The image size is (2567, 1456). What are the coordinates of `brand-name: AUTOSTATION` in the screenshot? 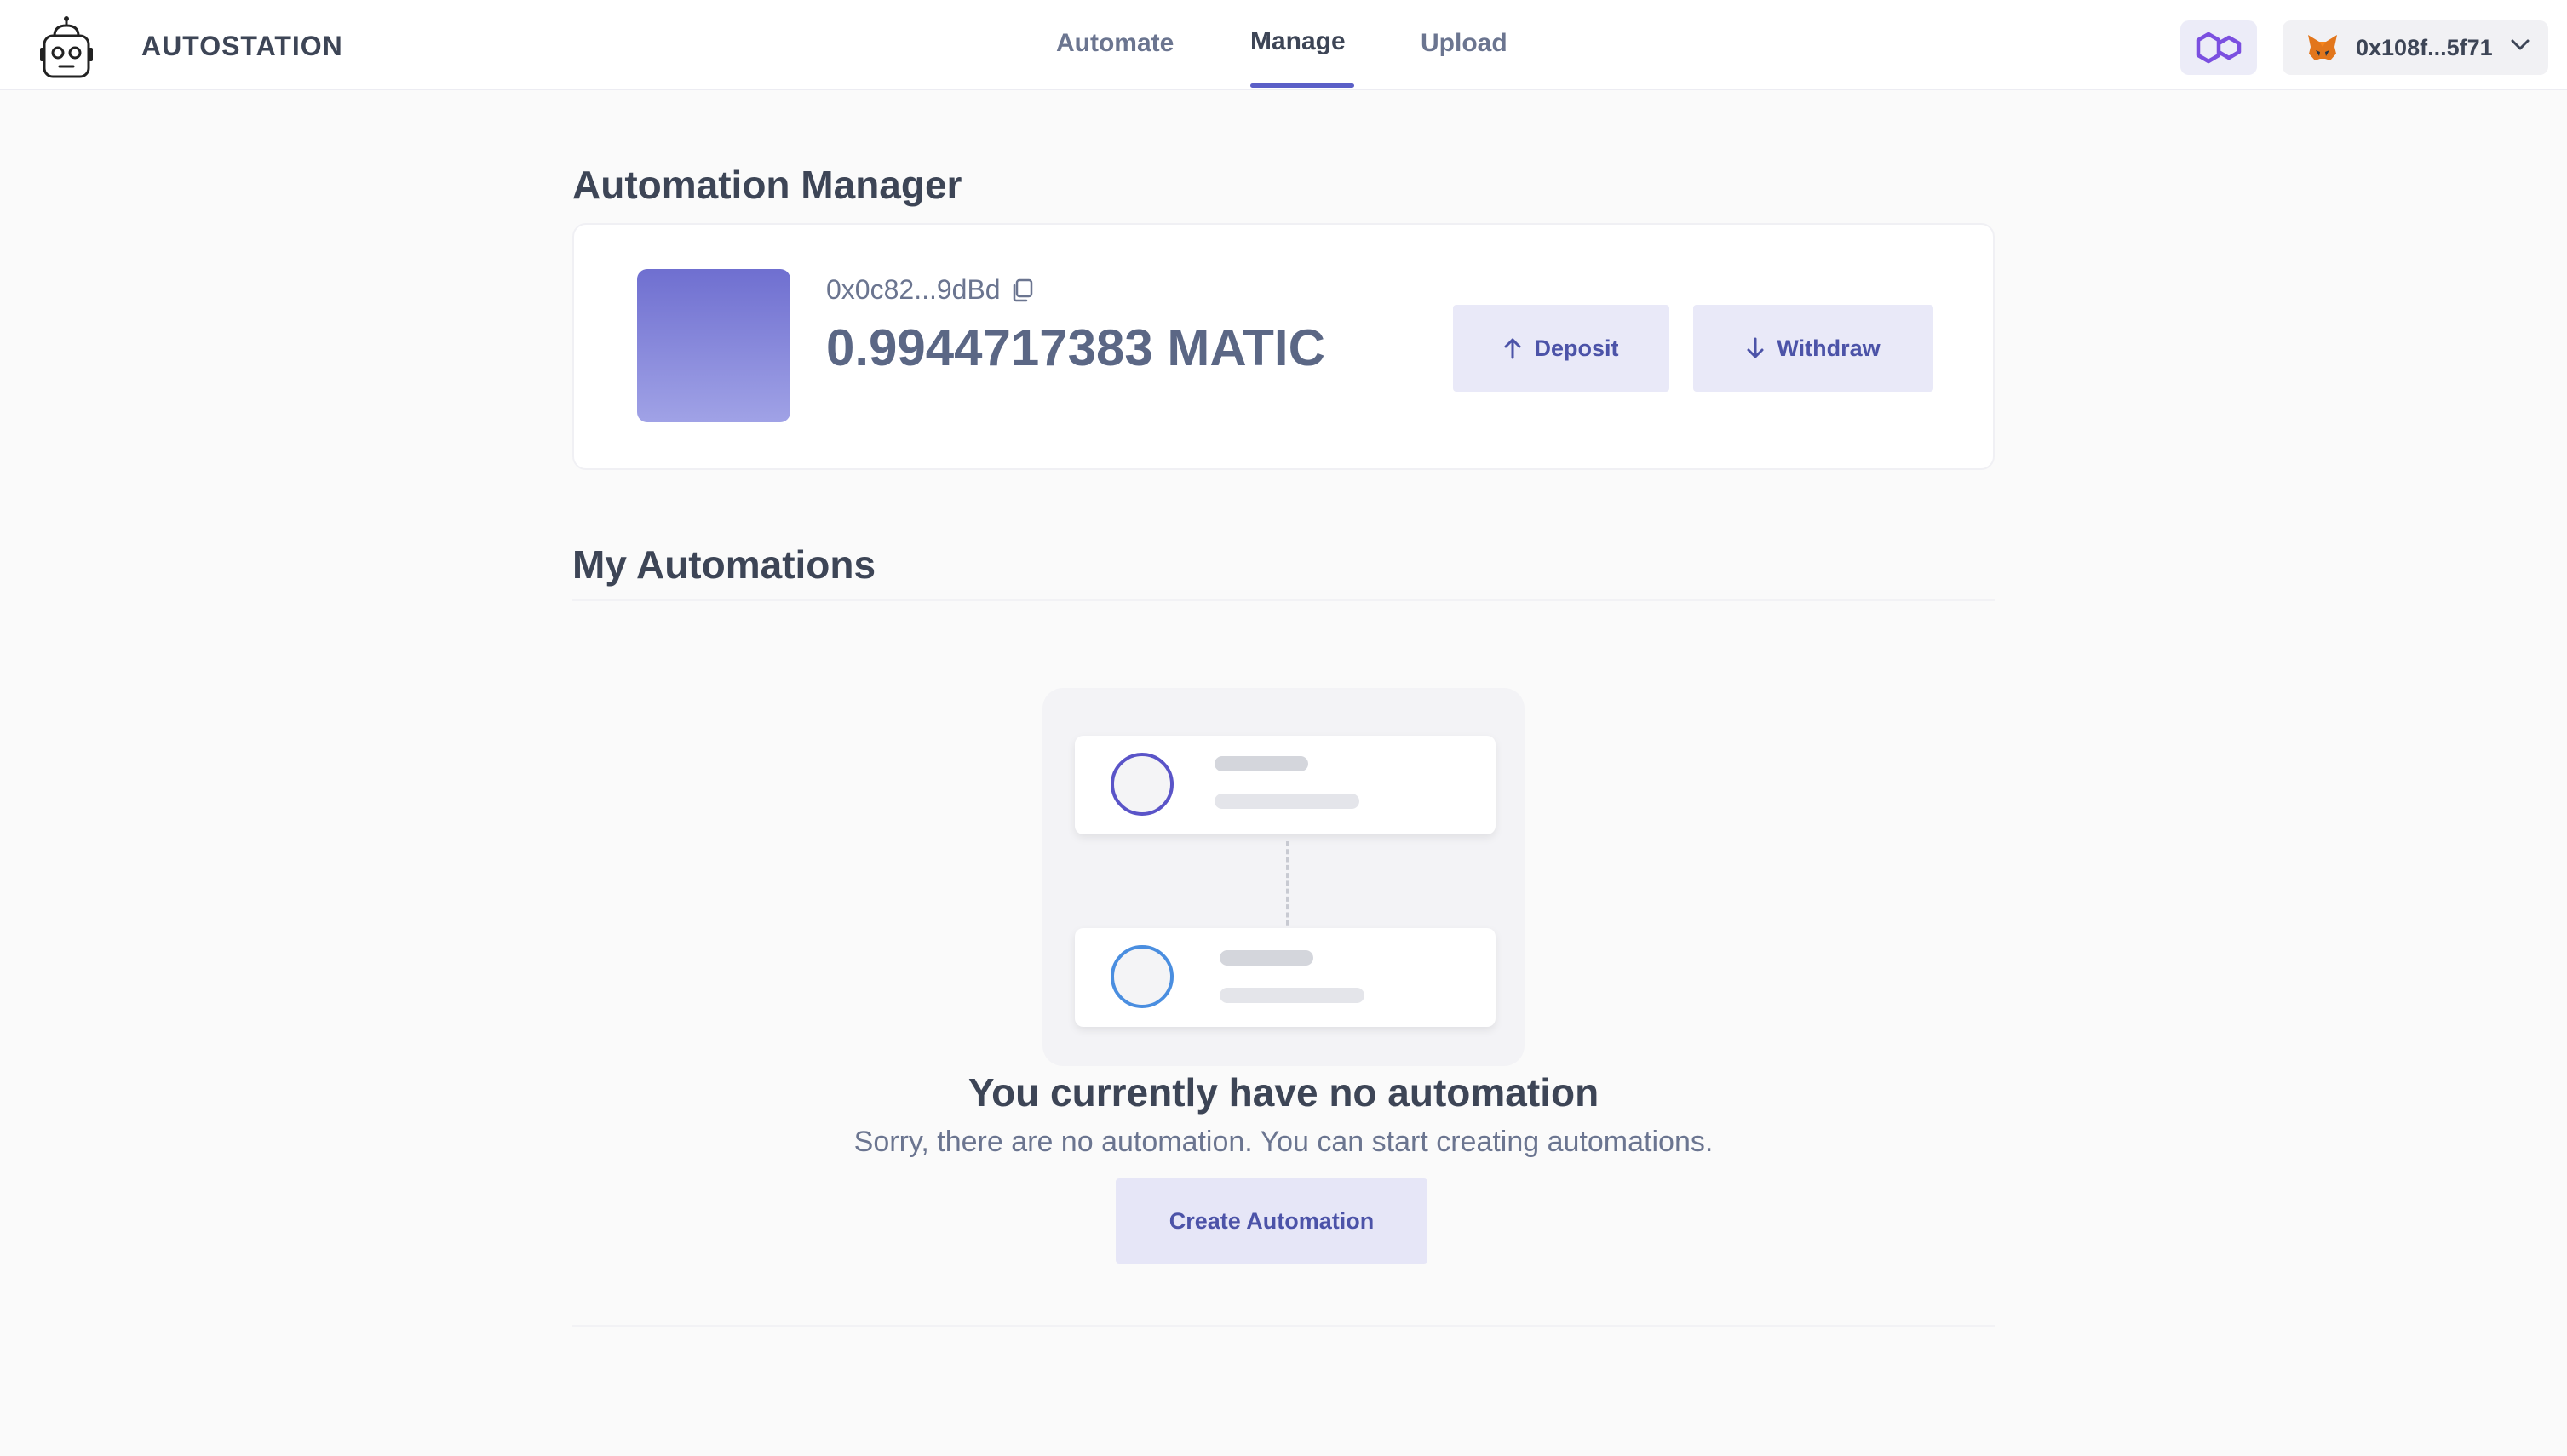 It's located at (242, 46).